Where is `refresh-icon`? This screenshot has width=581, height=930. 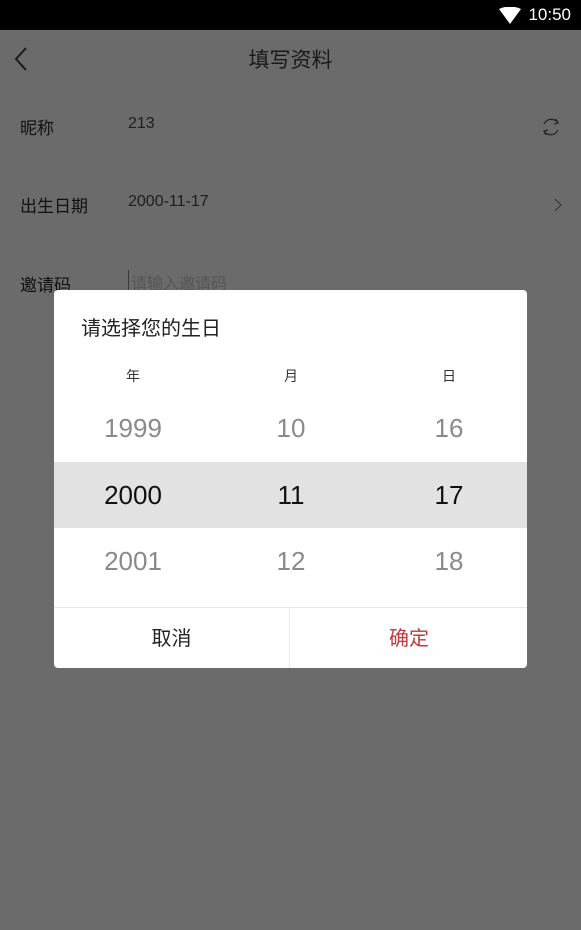 refresh-icon is located at coordinates (551, 127).